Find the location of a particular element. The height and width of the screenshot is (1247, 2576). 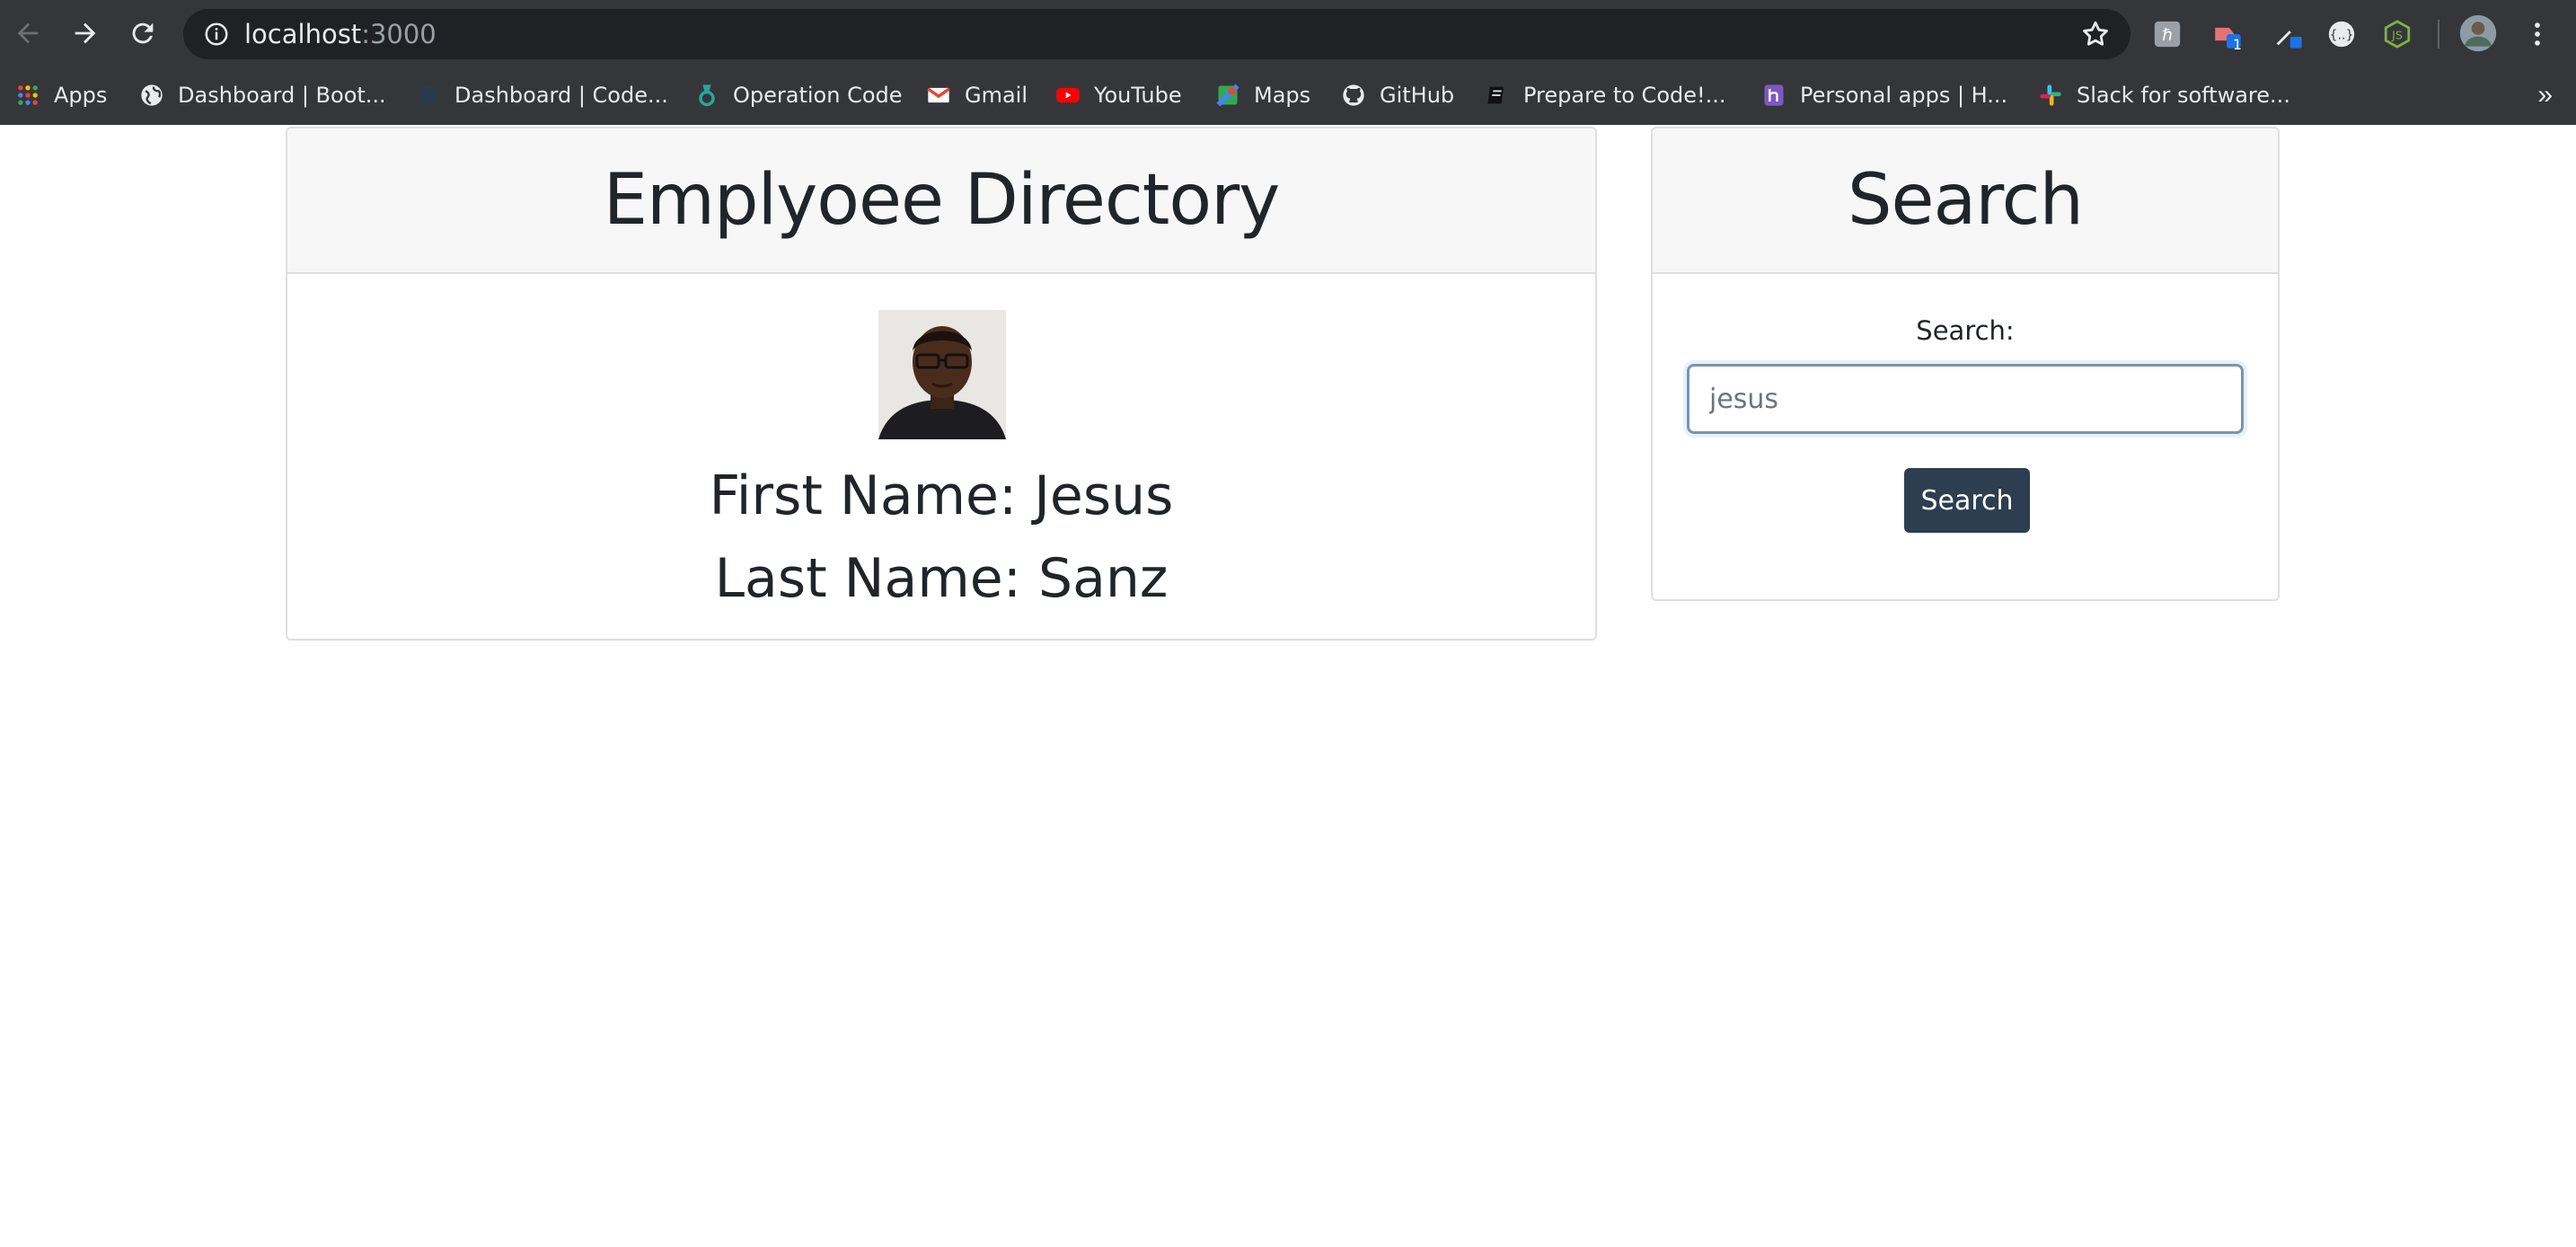

employee-first-name: First Name: Jesus is located at coordinates (941, 495).